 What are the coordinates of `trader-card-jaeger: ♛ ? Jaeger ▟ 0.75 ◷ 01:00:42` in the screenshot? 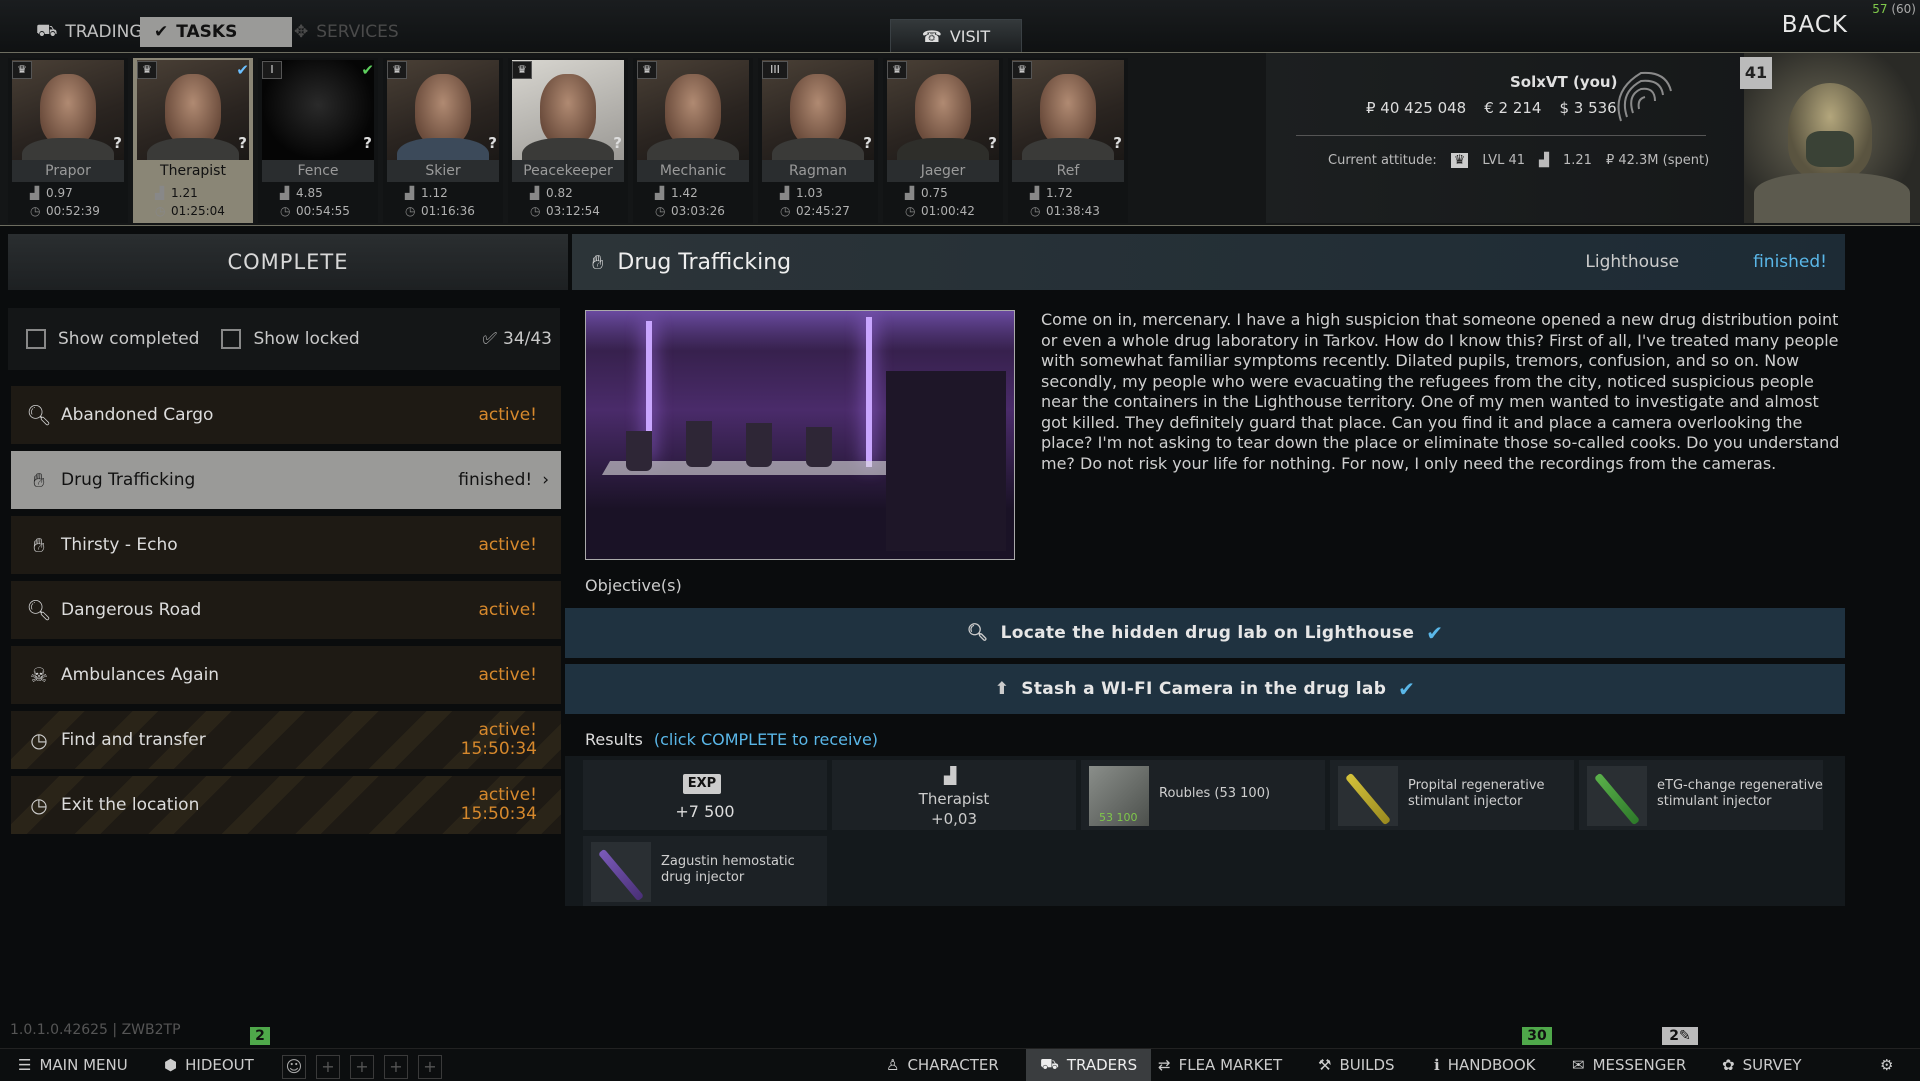 It's located at (943, 140).